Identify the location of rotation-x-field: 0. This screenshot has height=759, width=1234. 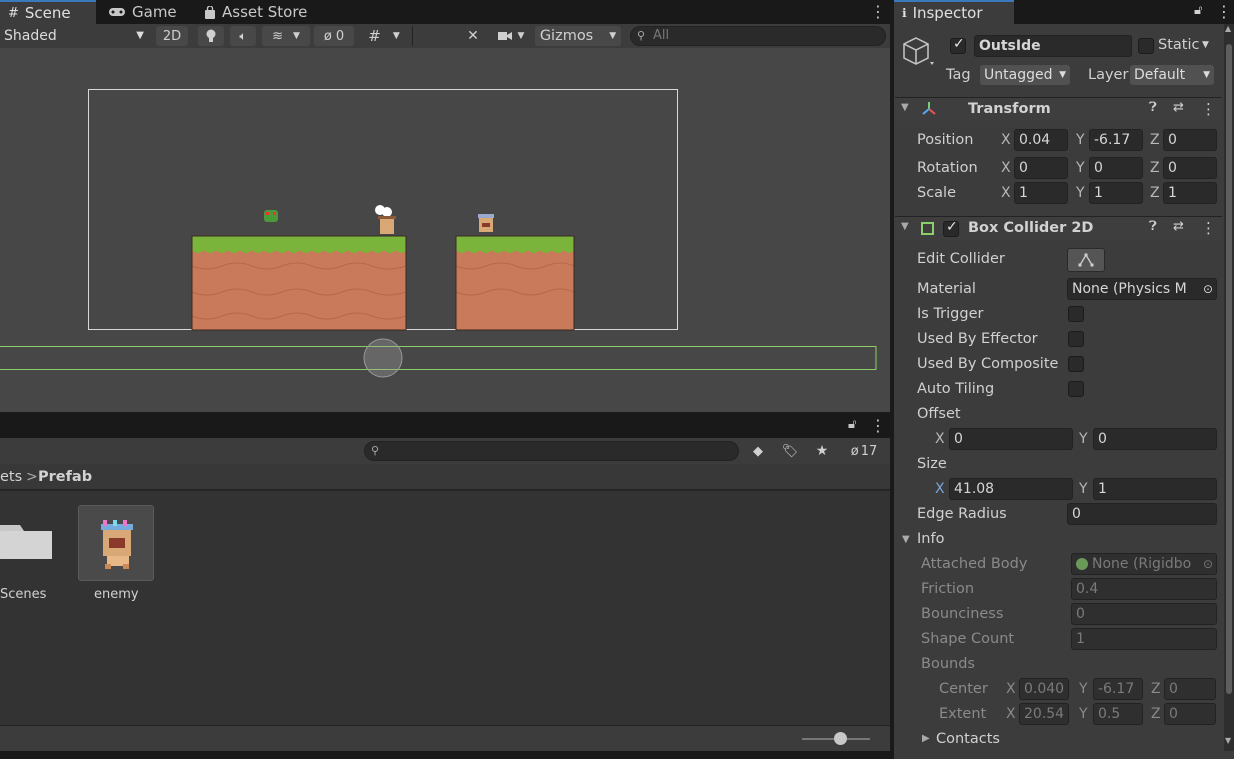
(1041, 168).